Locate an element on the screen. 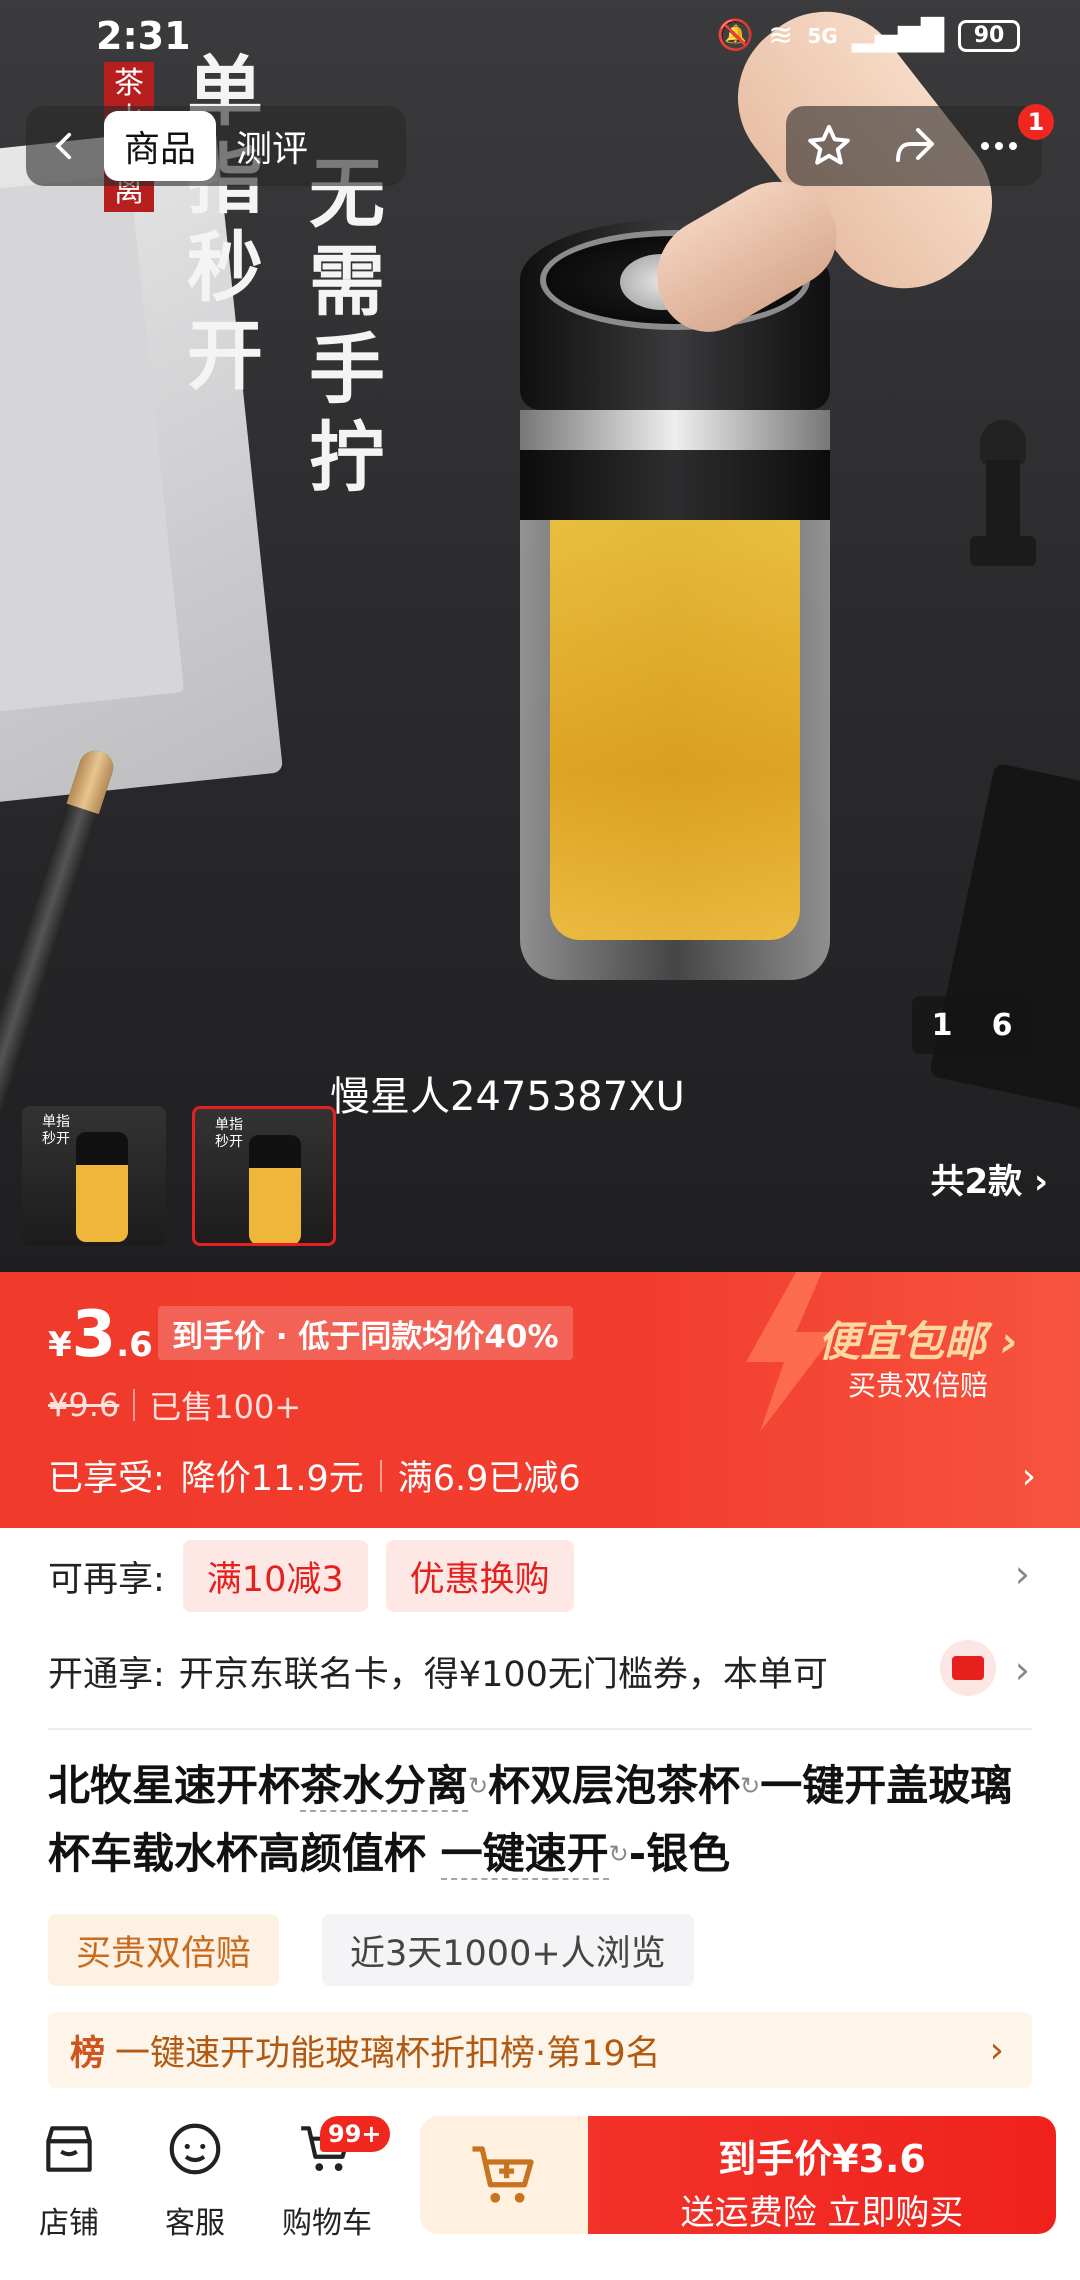 The height and width of the screenshot is (2280, 1080). discount-2: 满6.9已减6 is located at coordinates (489, 1479).